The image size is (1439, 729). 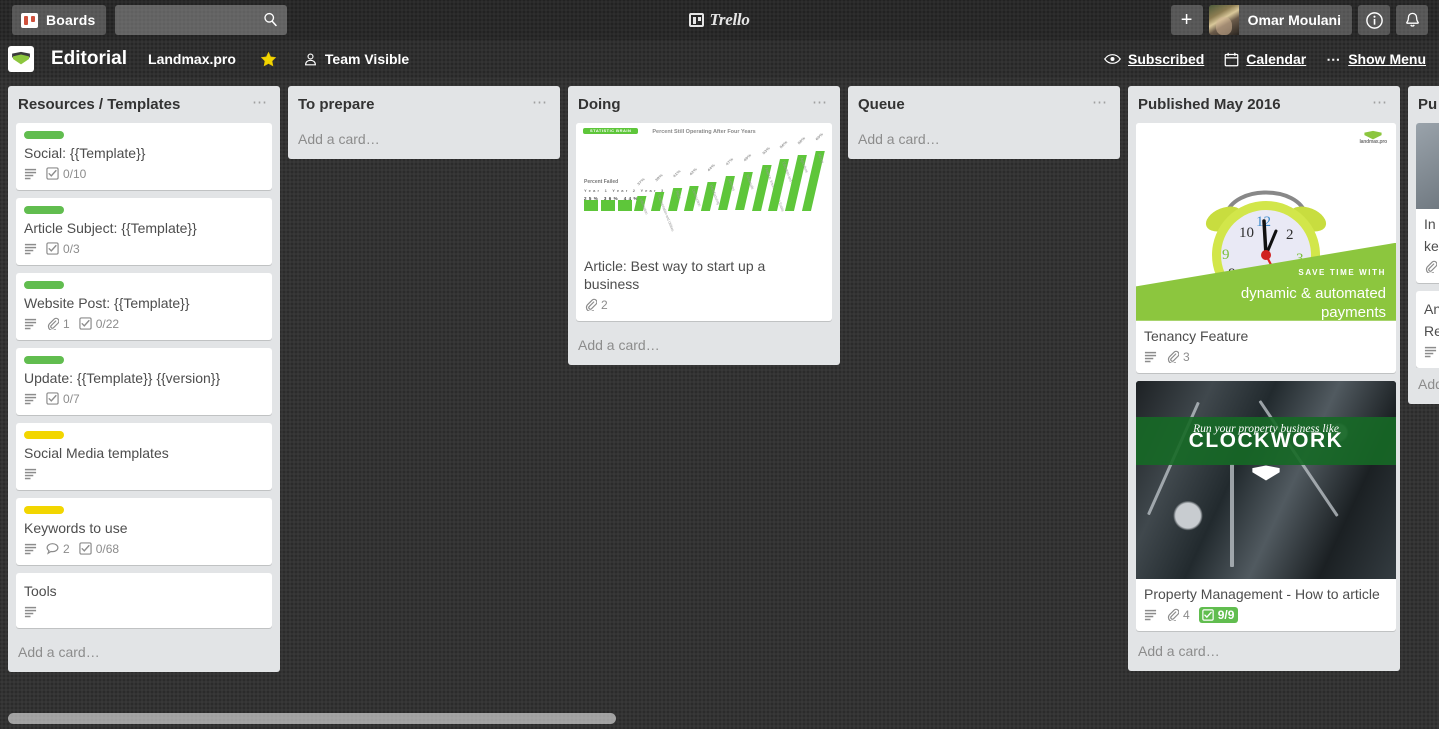 I want to click on card: Social Media templates, so click(x=144, y=456).